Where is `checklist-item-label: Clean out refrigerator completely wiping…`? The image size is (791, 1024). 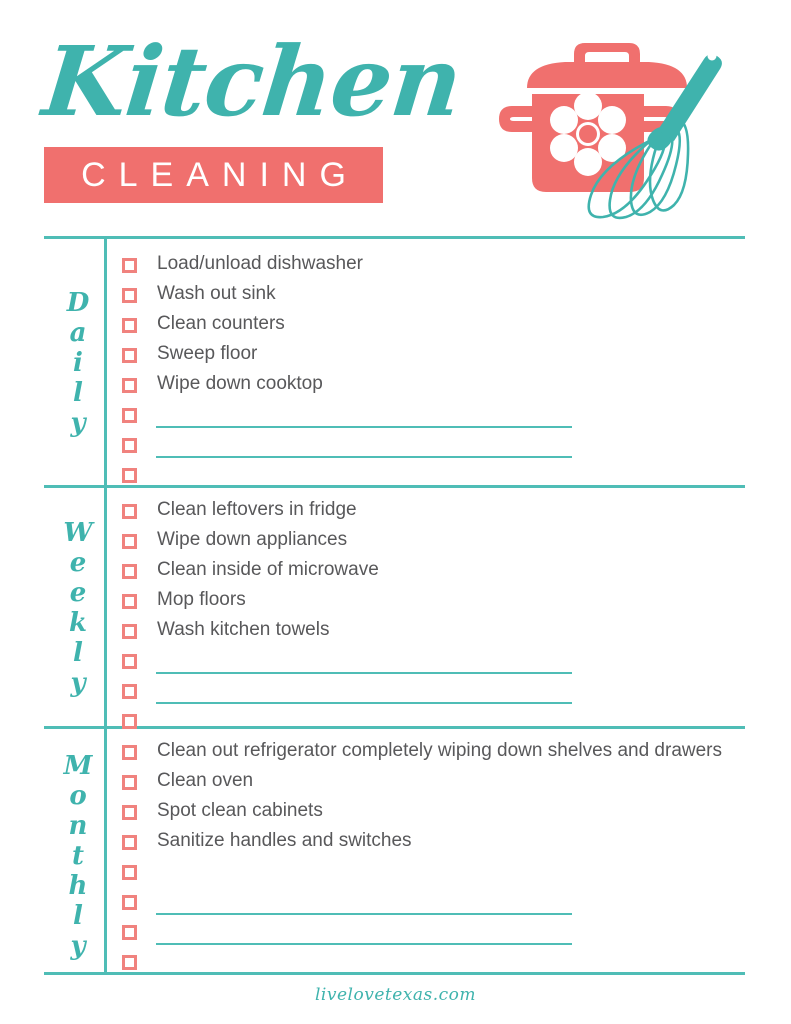
checklist-item-label: Clean out refrigerator completely wiping… is located at coordinates (440, 750).